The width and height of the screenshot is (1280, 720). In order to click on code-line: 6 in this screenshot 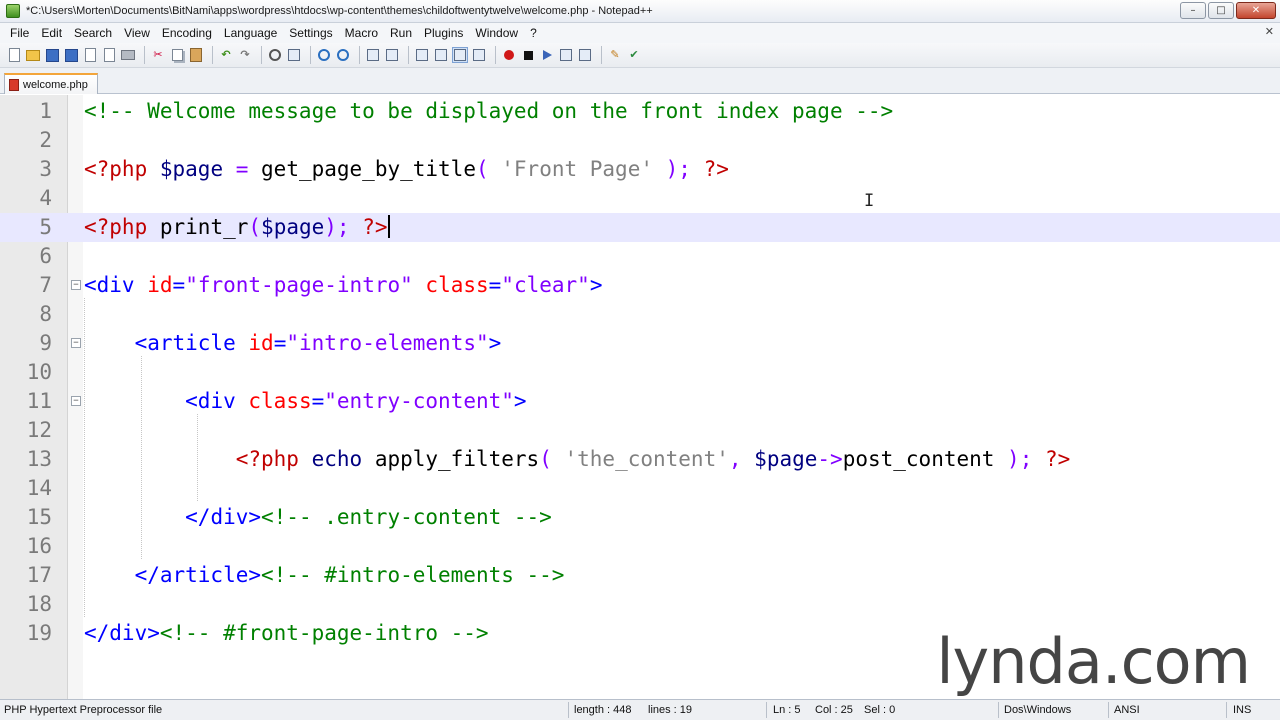, I will do `click(640, 256)`.